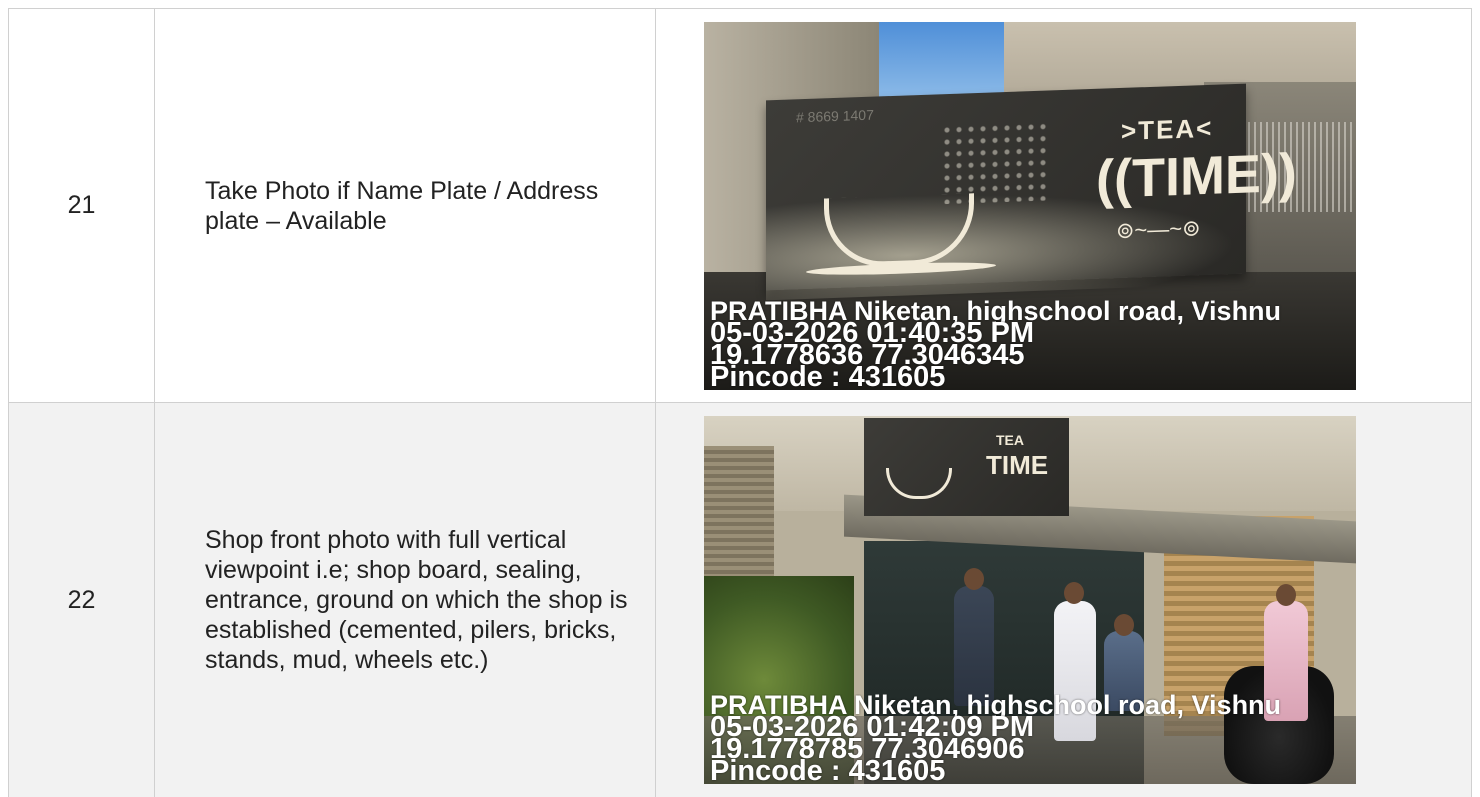 The width and height of the screenshot is (1480, 797). I want to click on row-number: 22, so click(82, 600).